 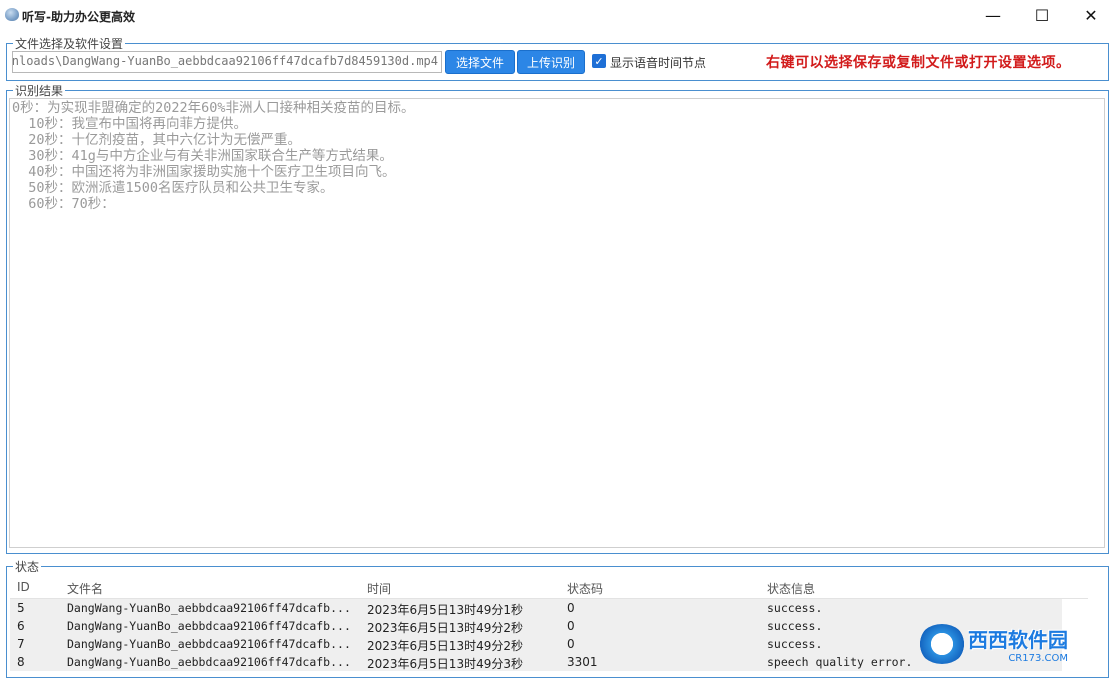 I want to click on watermark-text: 西西软件园 CR173.COM, so click(x=1018, y=644).